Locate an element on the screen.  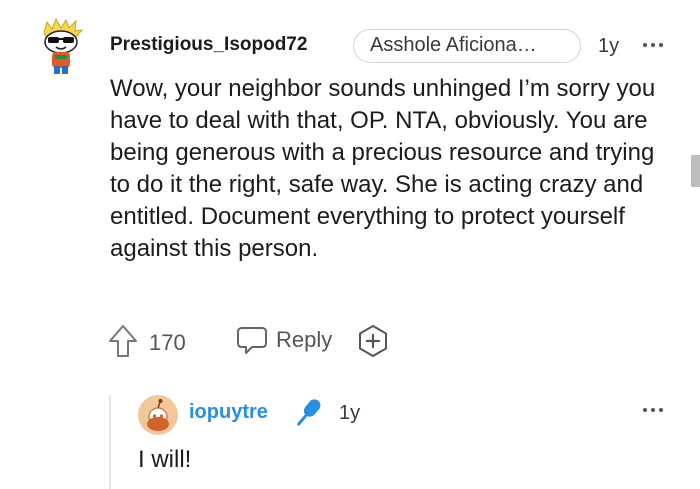
comment-username: Prestigious_Isopod72 is located at coordinates (208, 45).